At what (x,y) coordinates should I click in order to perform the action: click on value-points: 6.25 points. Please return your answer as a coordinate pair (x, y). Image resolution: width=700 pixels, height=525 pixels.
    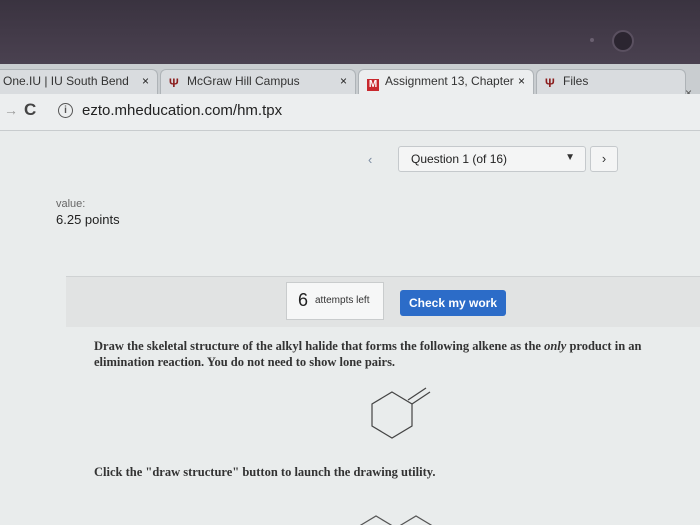
    Looking at the image, I should click on (88, 219).